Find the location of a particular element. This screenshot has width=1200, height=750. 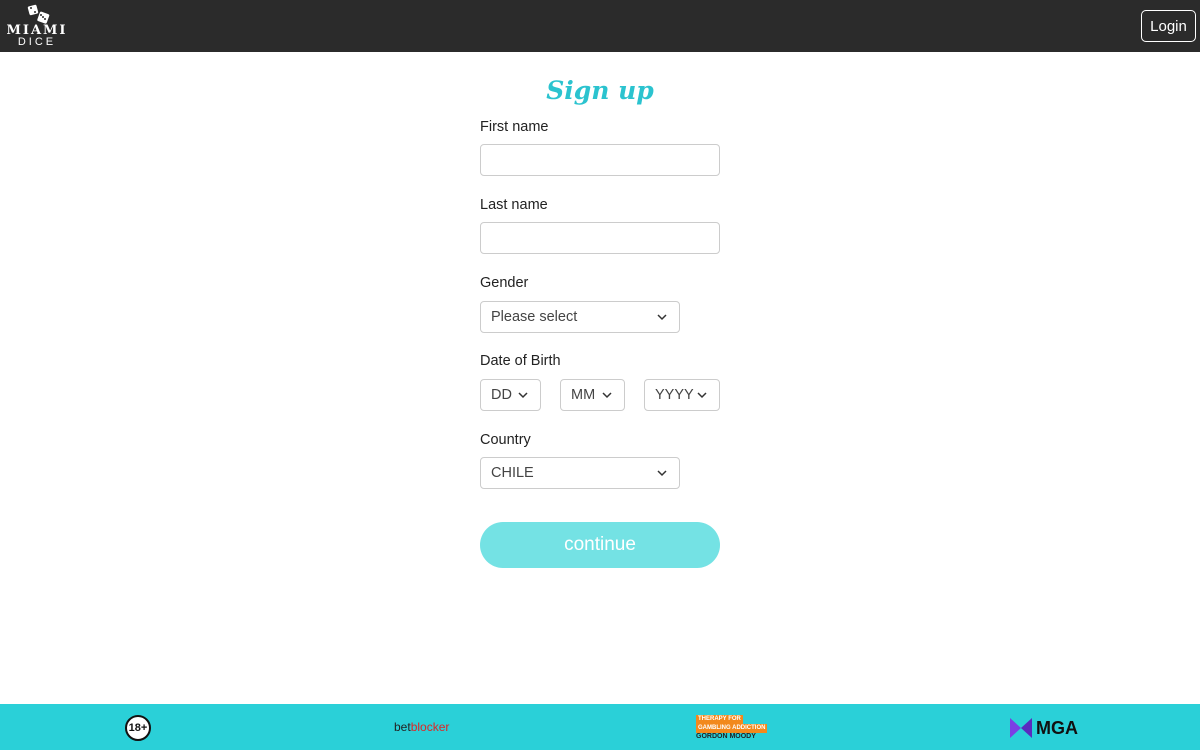

gordon-moody-line3: GORDON MOODY is located at coordinates (726, 736).